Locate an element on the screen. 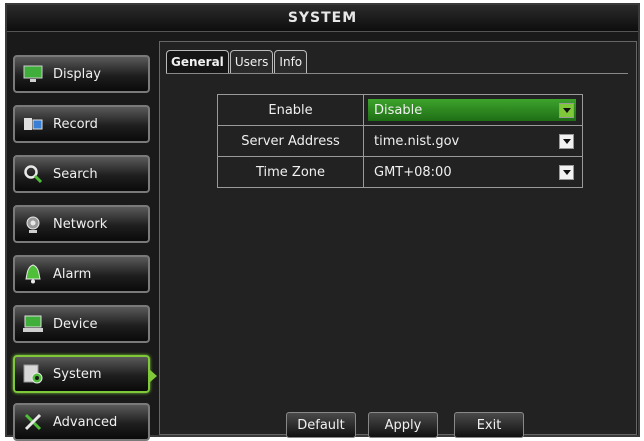 The height and width of the screenshot is (441, 644). sidebar-item-label: Record is located at coordinates (75, 124).